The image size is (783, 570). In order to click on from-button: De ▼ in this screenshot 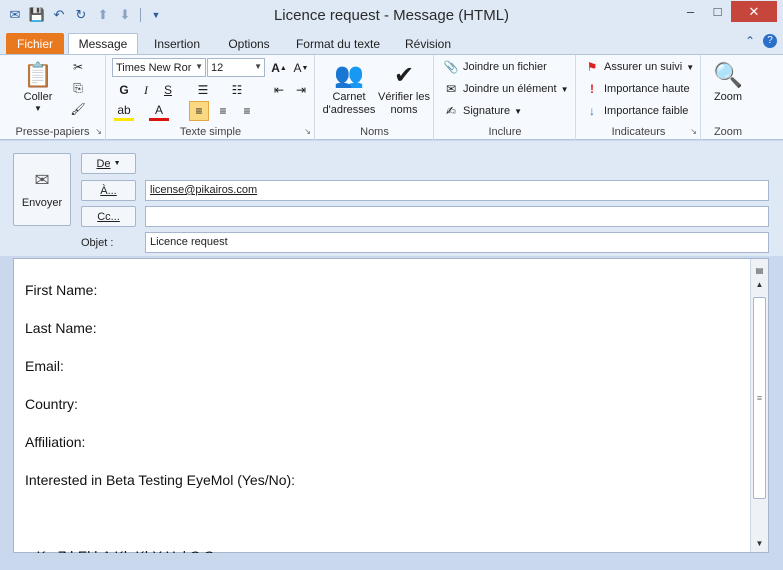, I will do `click(108, 163)`.